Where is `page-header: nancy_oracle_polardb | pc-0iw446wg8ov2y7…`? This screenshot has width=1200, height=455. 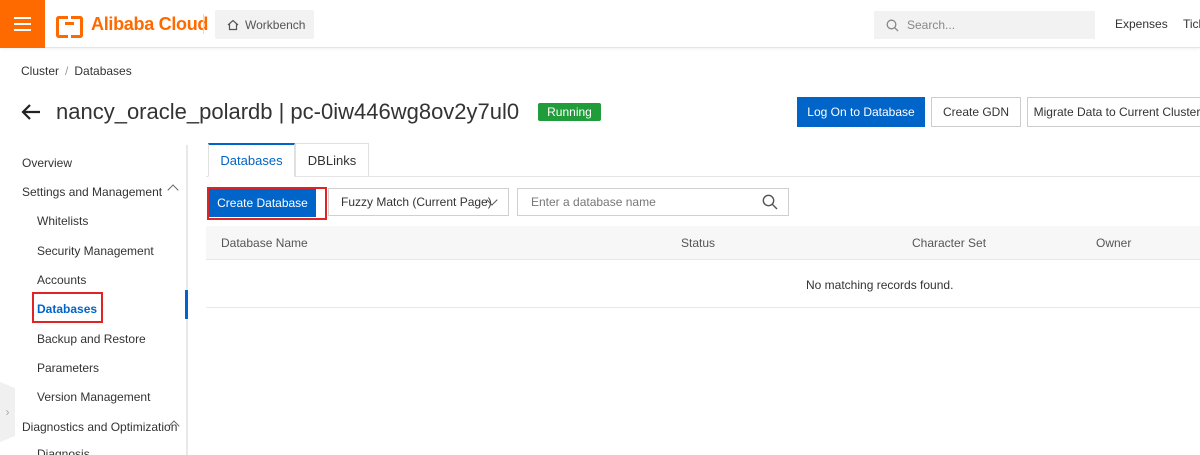 page-header: nancy_oracle_polardb | pc-0iw446wg8ov2y7… is located at coordinates (310, 112).